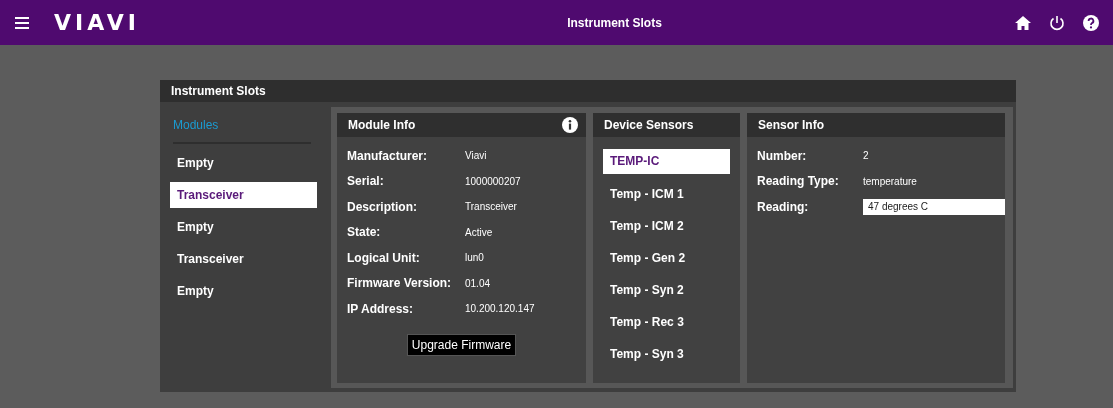 This screenshot has width=1113, height=408. Describe the element at coordinates (382, 125) in the screenshot. I see `panel-title: Module Info` at that location.